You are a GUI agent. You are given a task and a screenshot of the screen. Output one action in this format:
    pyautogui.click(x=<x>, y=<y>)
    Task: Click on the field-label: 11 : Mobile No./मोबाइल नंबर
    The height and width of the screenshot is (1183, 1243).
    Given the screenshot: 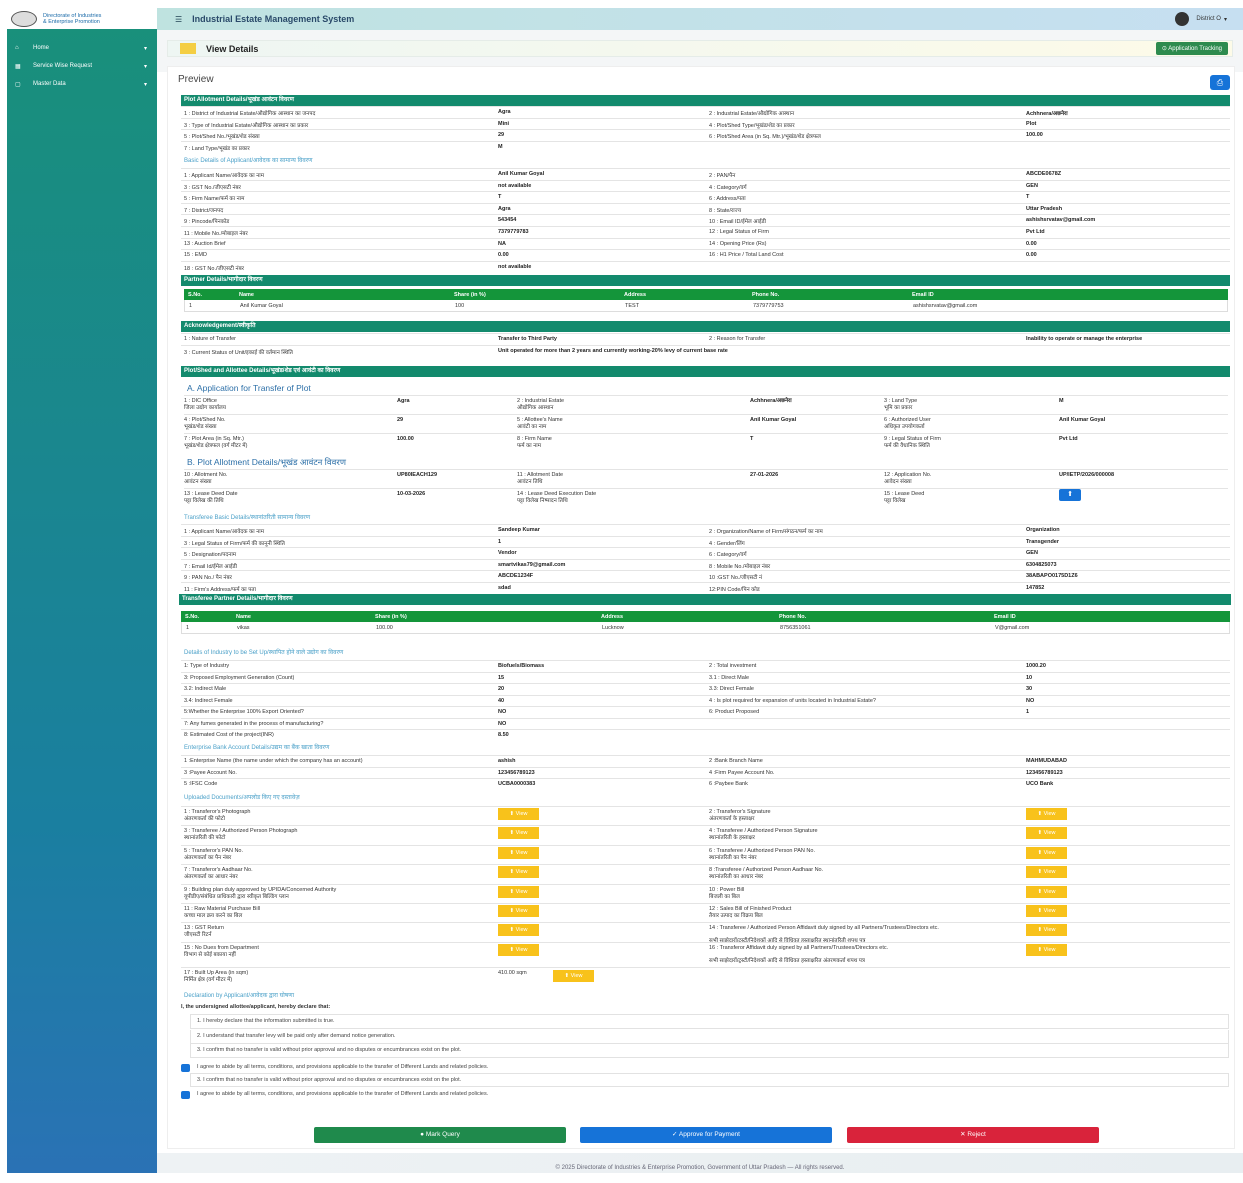 What is the action you would take?
    pyautogui.click(x=216, y=234)
    